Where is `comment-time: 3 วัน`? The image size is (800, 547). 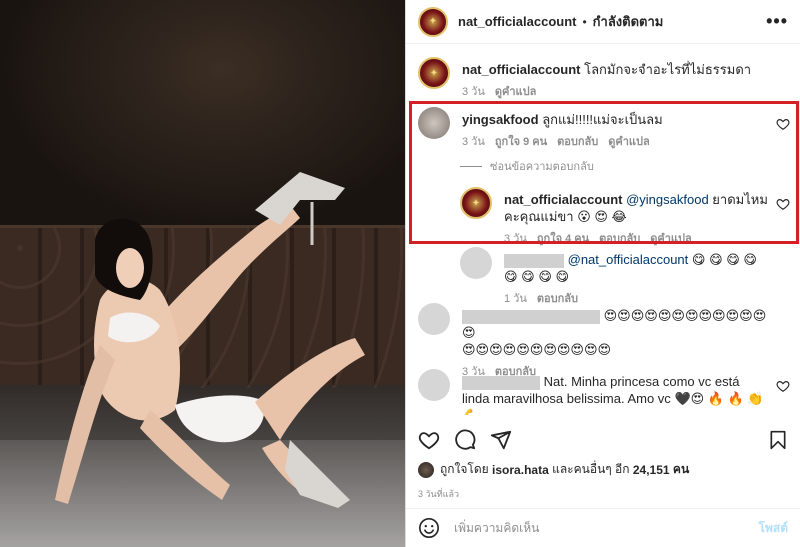
comment-time: 3 วัน is located at coordinates (473, 142).